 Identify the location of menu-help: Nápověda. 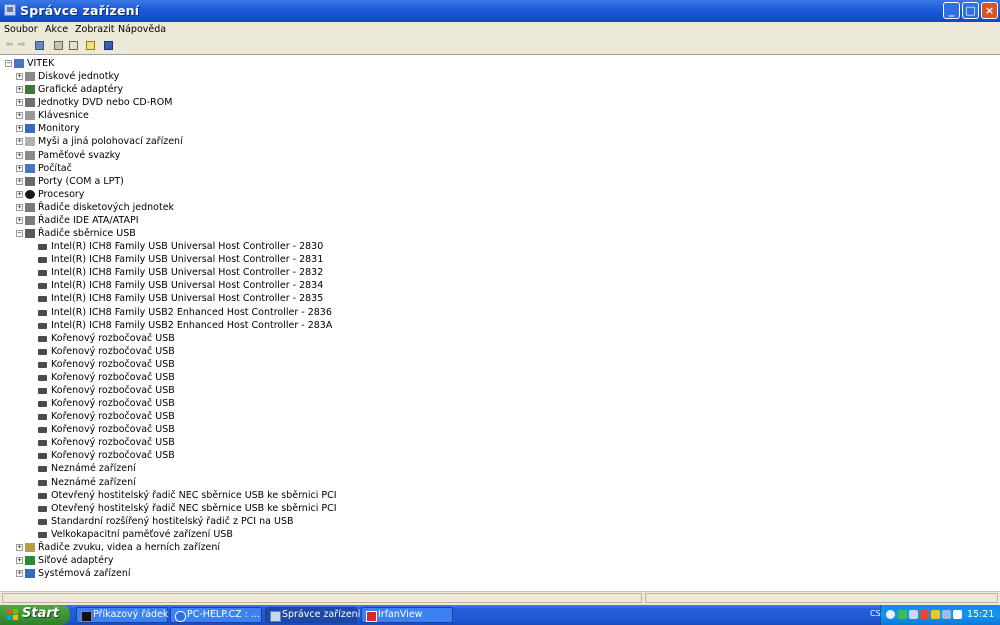
(142, 29).